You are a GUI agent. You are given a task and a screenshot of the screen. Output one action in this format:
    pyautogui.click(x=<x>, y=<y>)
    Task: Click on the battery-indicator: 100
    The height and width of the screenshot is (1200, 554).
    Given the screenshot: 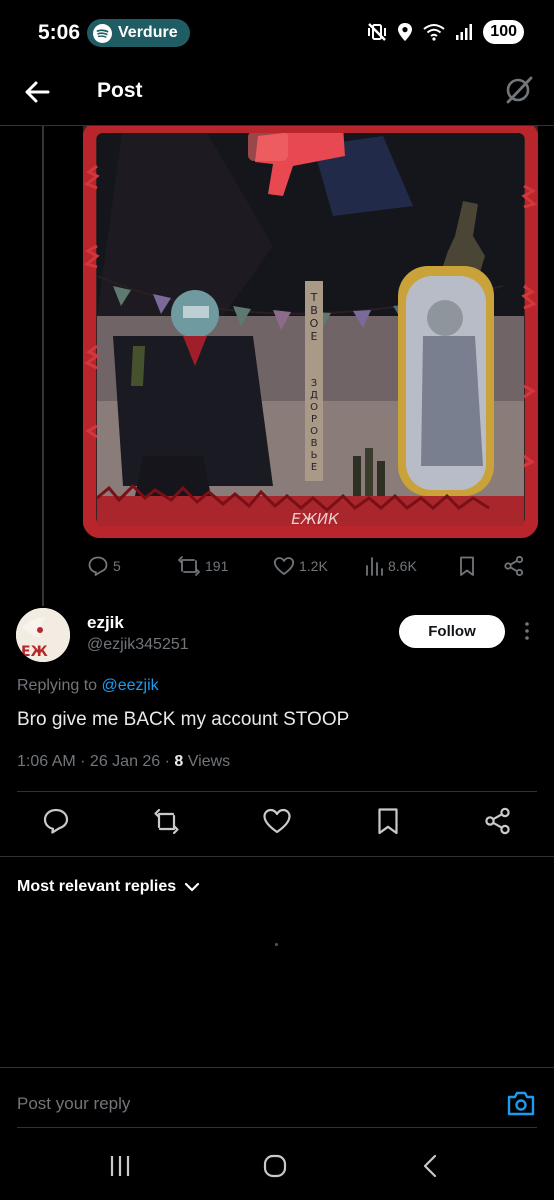 What is the action you would take?
    pyautogui.click(x=503, y=32)
    